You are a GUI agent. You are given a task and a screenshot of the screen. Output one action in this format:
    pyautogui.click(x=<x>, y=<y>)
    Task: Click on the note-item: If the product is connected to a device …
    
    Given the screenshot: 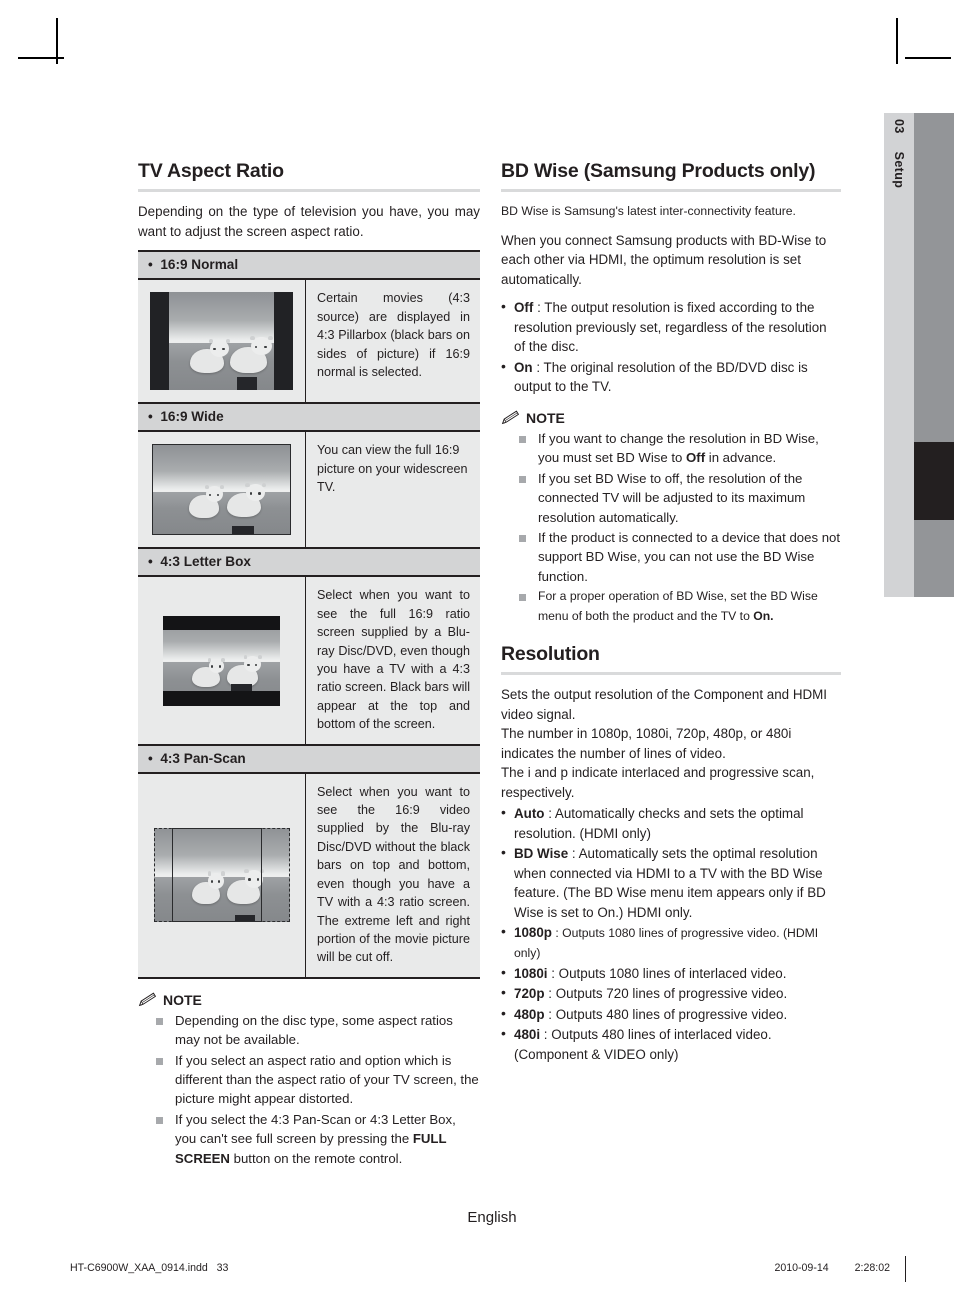 What is the action you would take?
    pyautogui.click(x=679, y=557)
    